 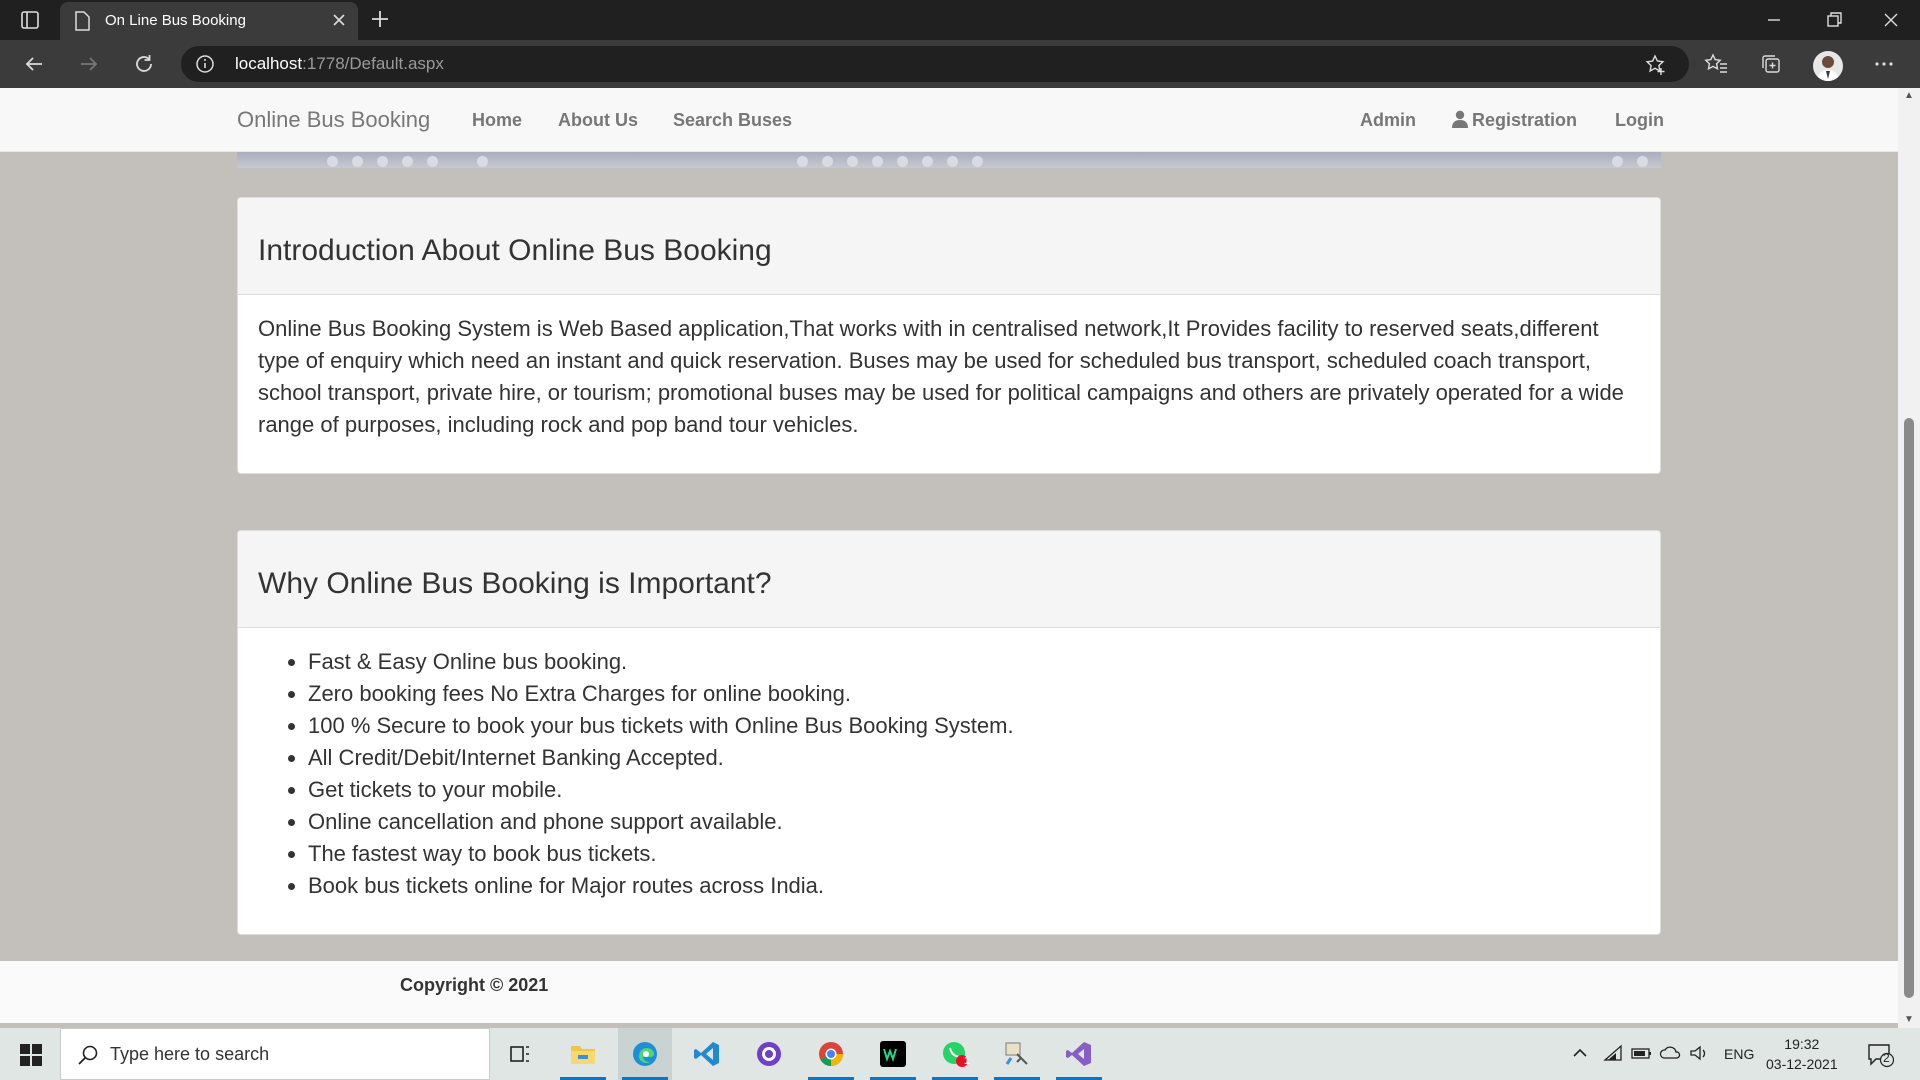 I want to click on tab-title: On Line Bus Booking, so click(x=175, y=20).